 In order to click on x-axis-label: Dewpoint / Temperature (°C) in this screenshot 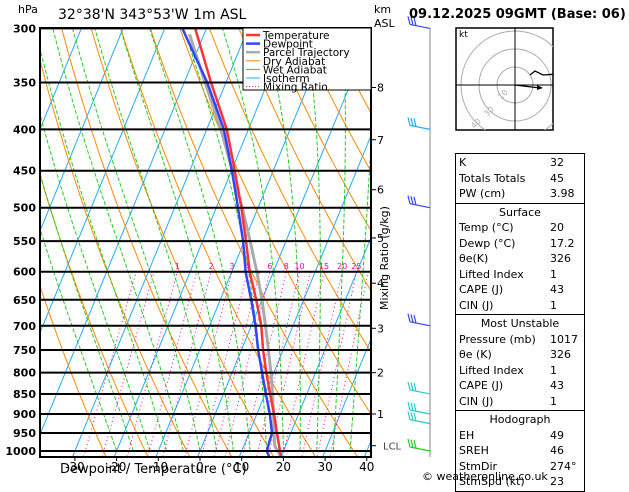, I will do `click(153, 469)`.